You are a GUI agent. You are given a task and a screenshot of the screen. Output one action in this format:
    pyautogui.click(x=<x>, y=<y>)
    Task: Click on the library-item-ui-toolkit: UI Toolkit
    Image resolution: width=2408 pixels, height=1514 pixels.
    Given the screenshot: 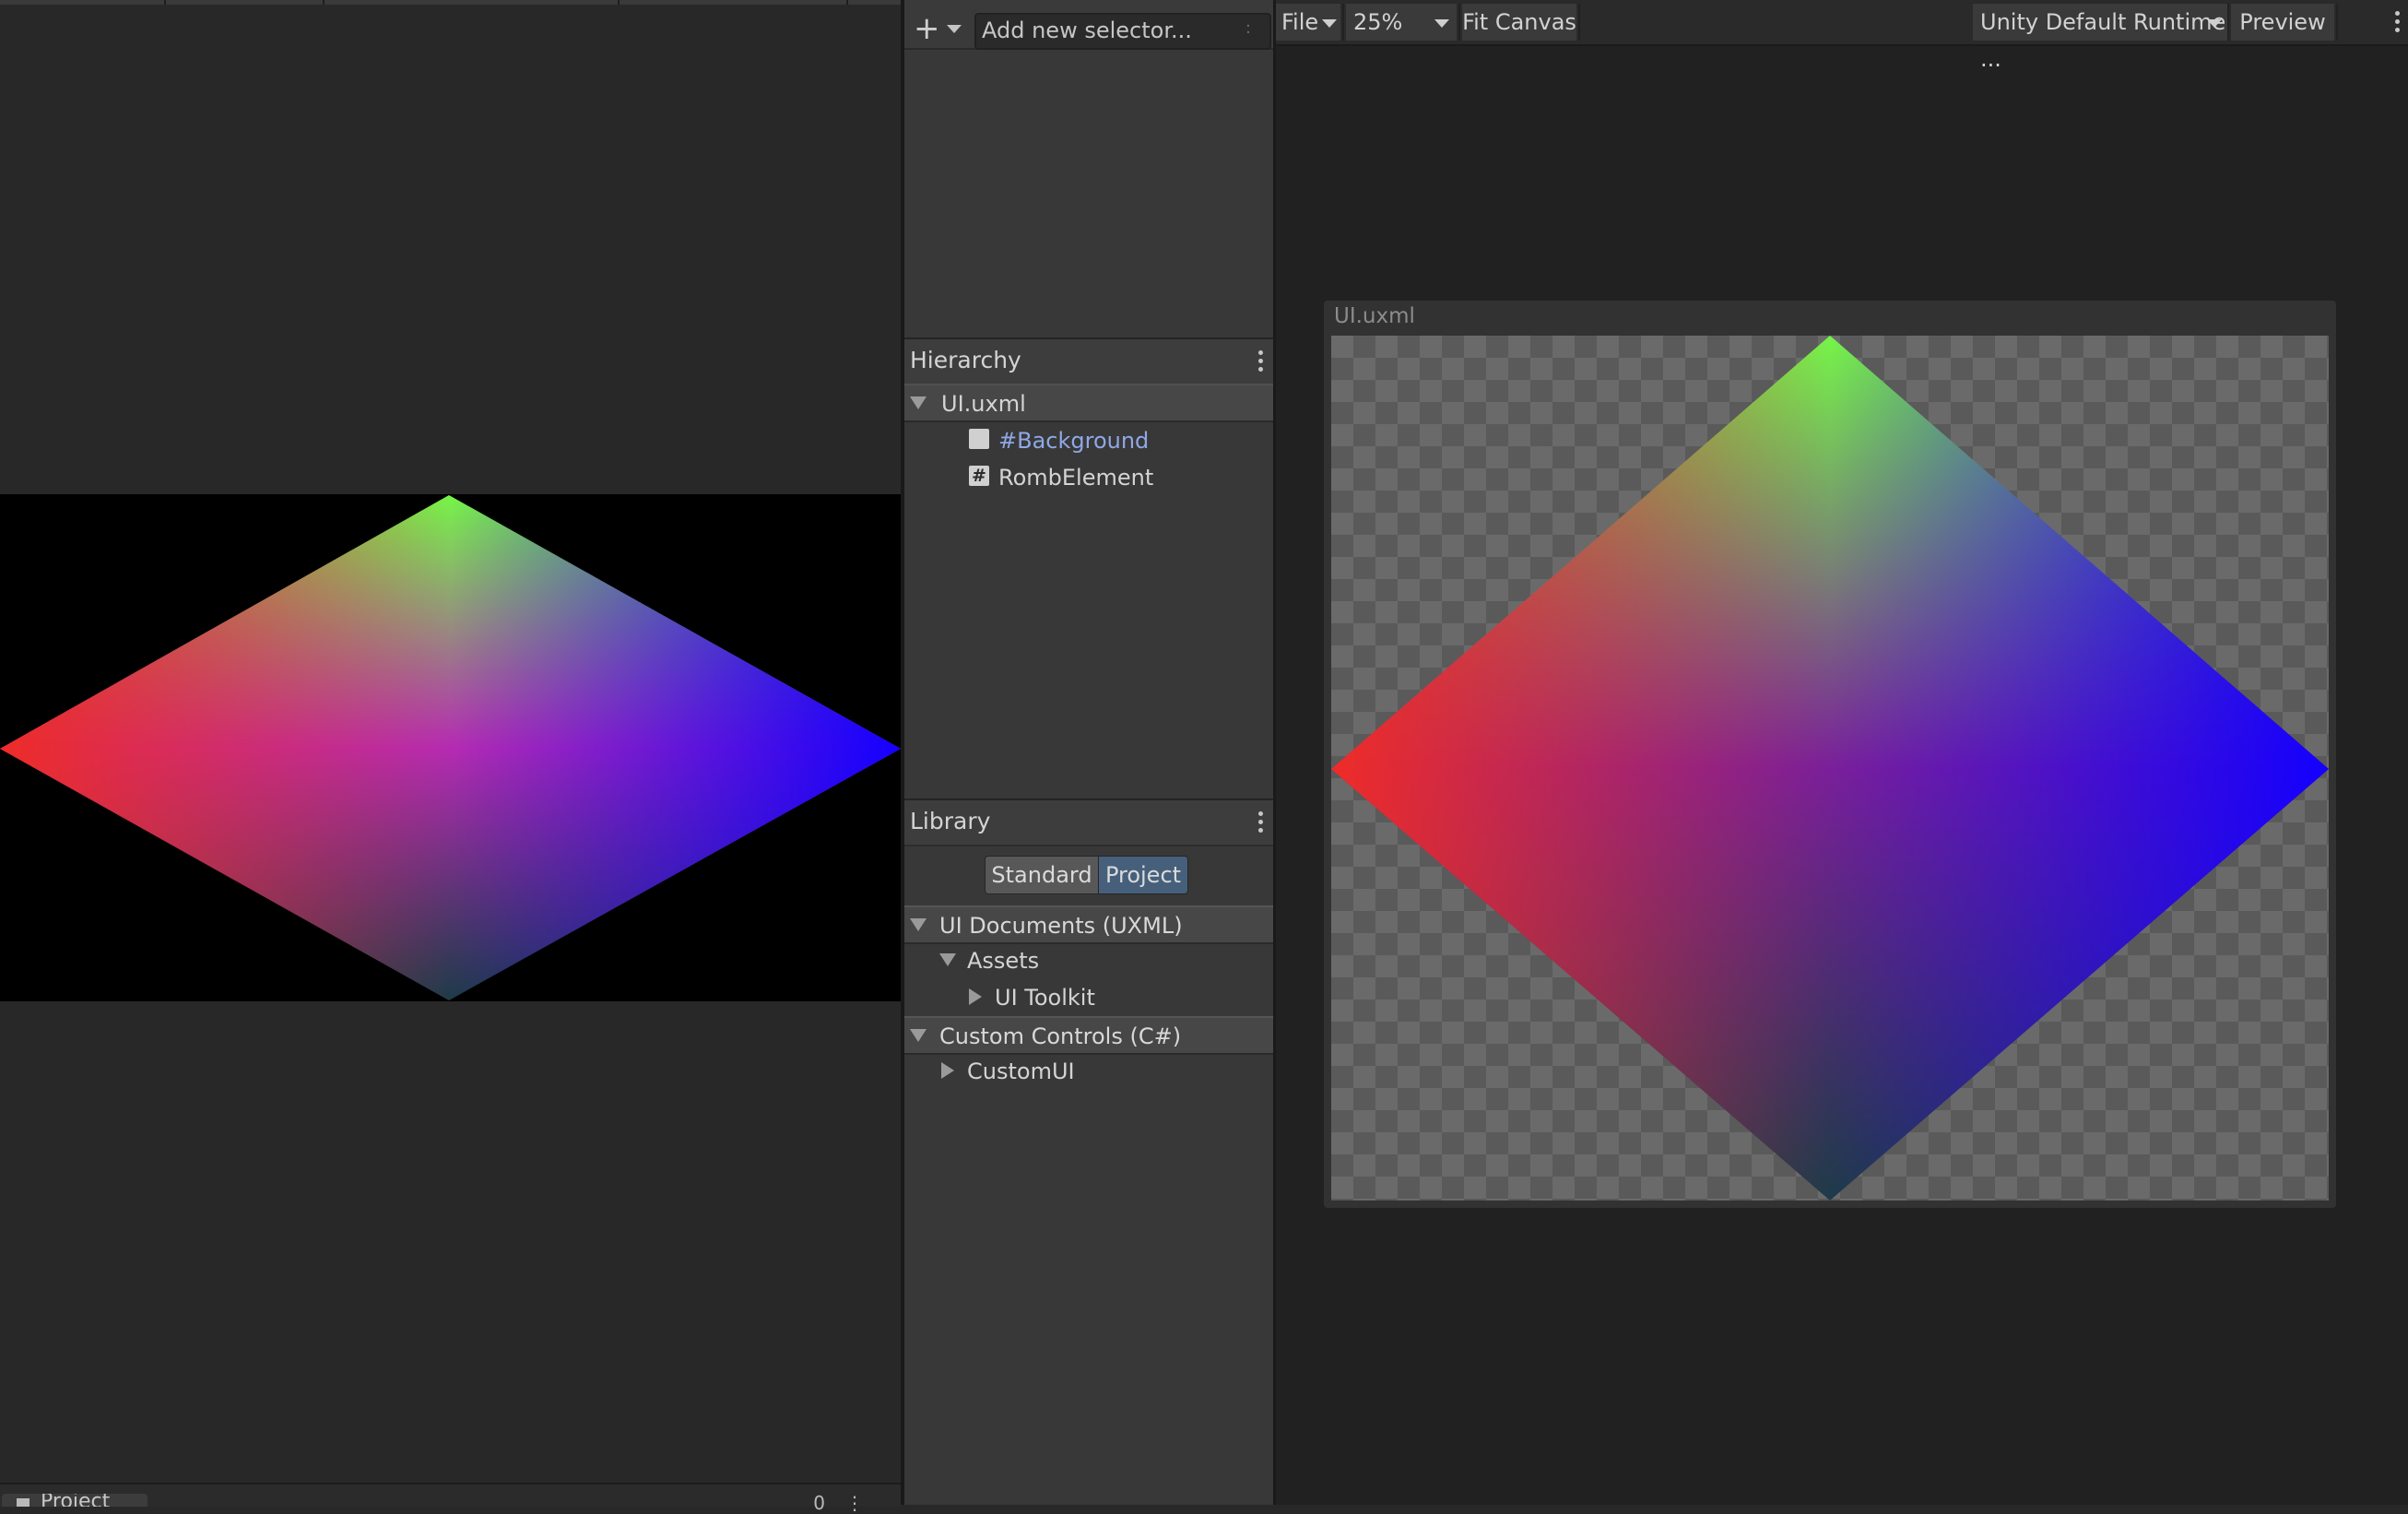 What is the action you would take?
    pyautogui.click(x=1089, y=996)
    